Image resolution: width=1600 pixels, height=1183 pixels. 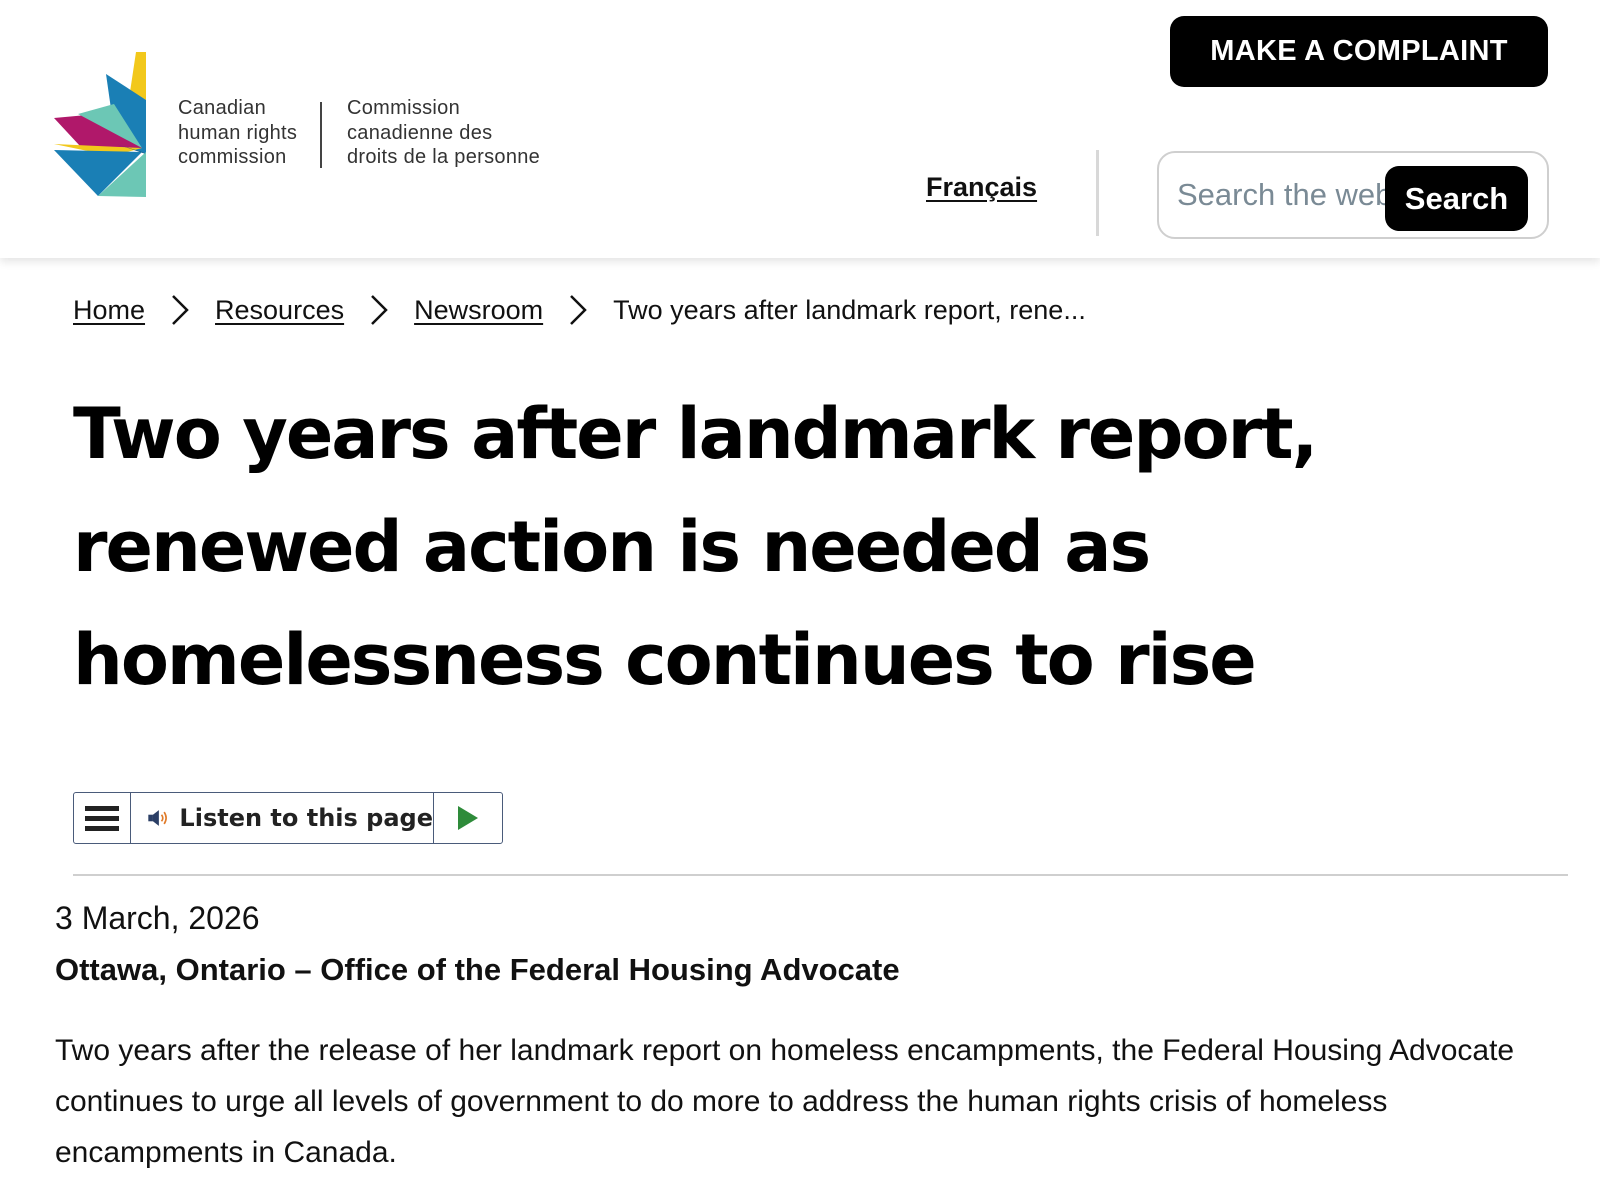 What do you see at coordinates (222, 108) in the screenshot?
I see `org-name-en-line: Canadian` at bounding box center [222, 108].